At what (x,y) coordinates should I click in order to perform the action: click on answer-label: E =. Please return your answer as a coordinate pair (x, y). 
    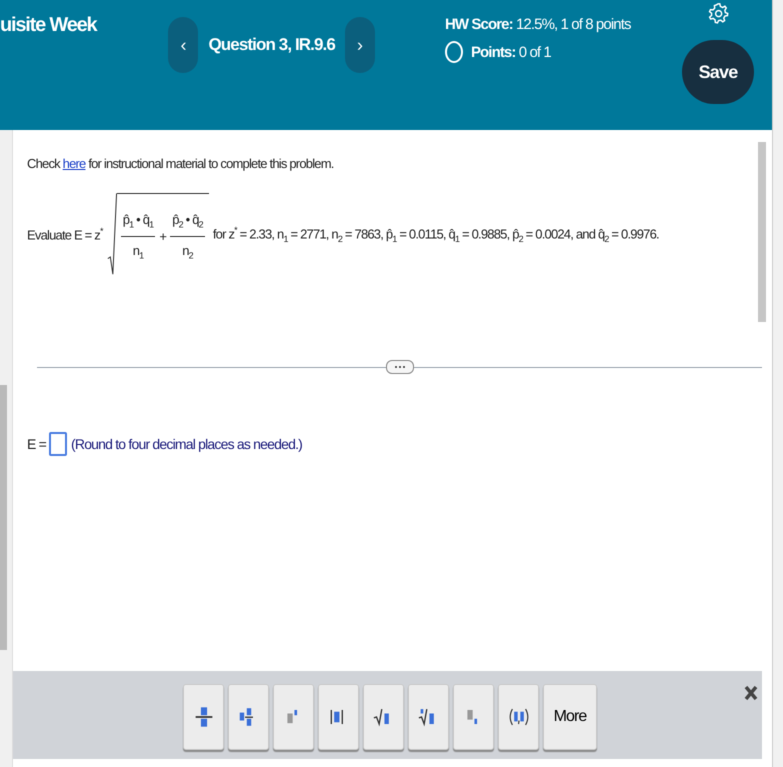
    Looking at the image, I should click on (36, 444).